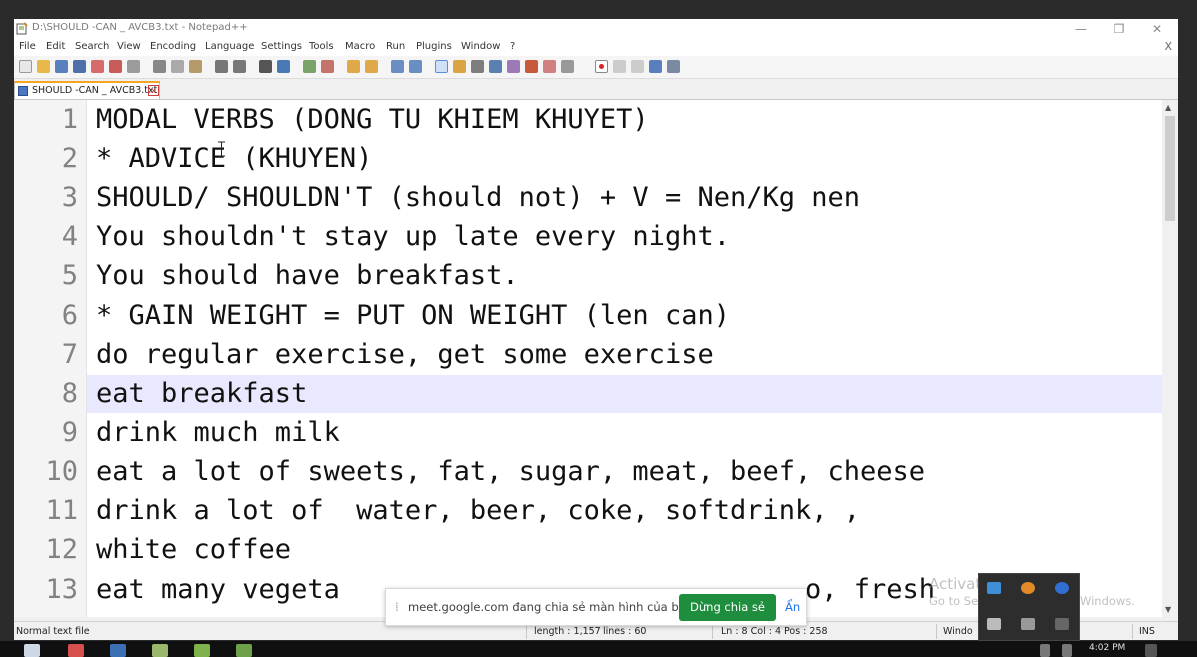 Image resolution: width=1197 pixels, height=657 pixels. Describe the element at coordinates (32, 650) in the screenshot. I see `start-icon` at that location.